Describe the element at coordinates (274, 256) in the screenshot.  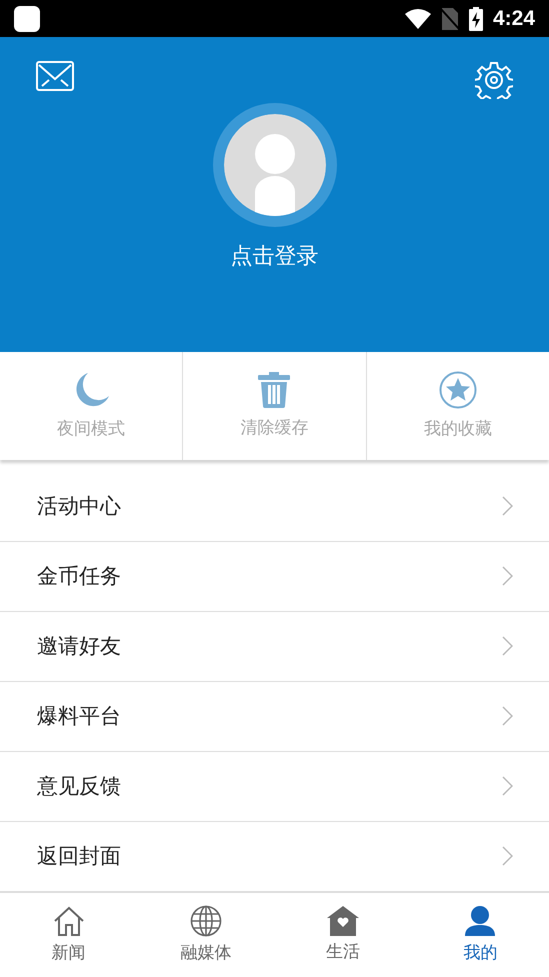
I see `login-link: 点击登录` at that location.